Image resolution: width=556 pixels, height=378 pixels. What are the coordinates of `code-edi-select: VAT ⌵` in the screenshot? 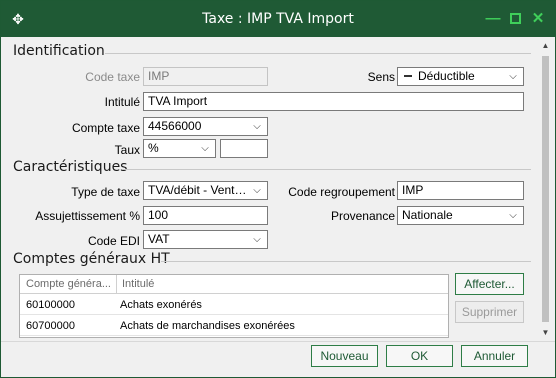 It's located at (205, 239).